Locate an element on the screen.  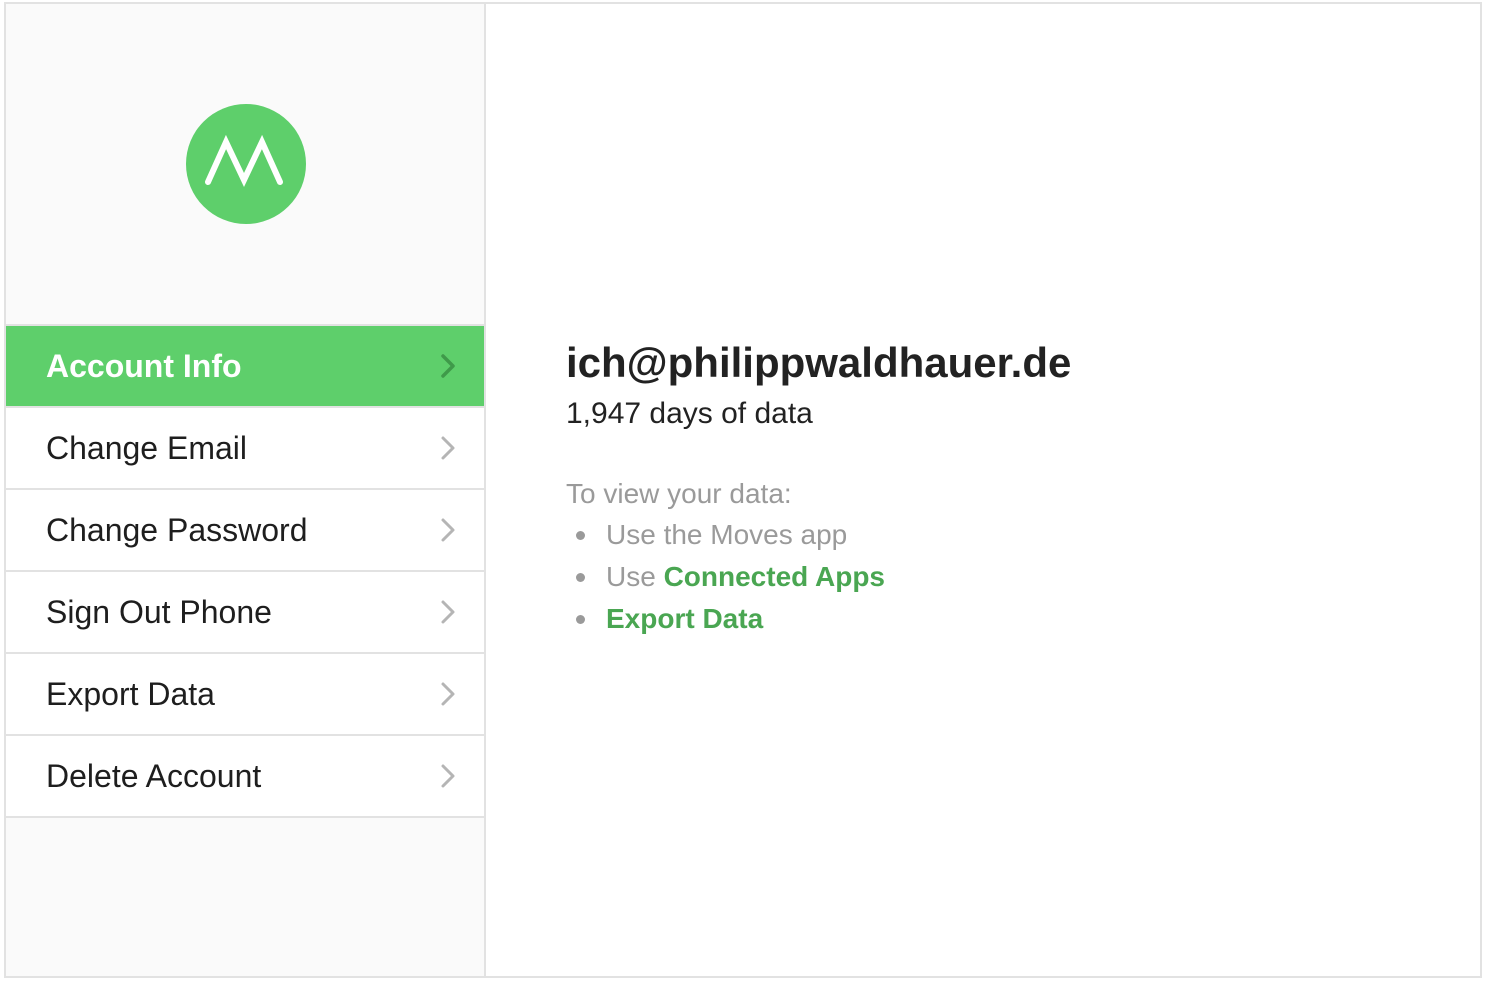
sidebar-item-export-data: Export Data is located at coordinates (245, 695).